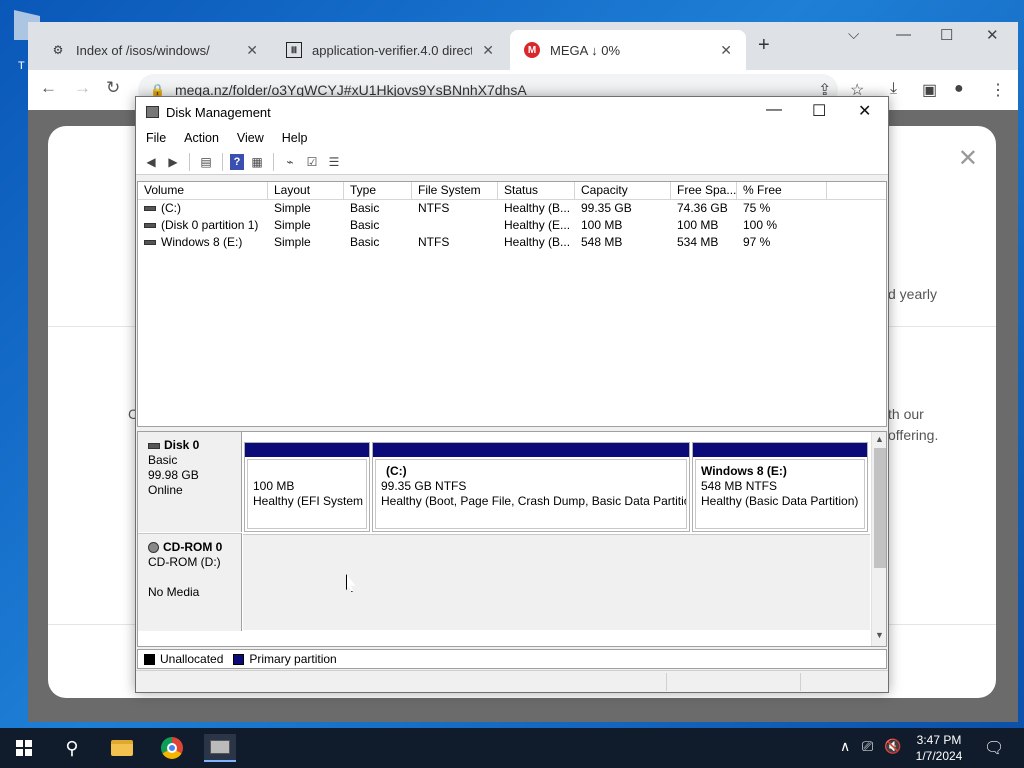 The width and height of the screenshot is (1024, 768). What do you see at coordinates (292, 225) in the screenshot?
I see `layout-cell: Simple` at bounding box center [292, 225].